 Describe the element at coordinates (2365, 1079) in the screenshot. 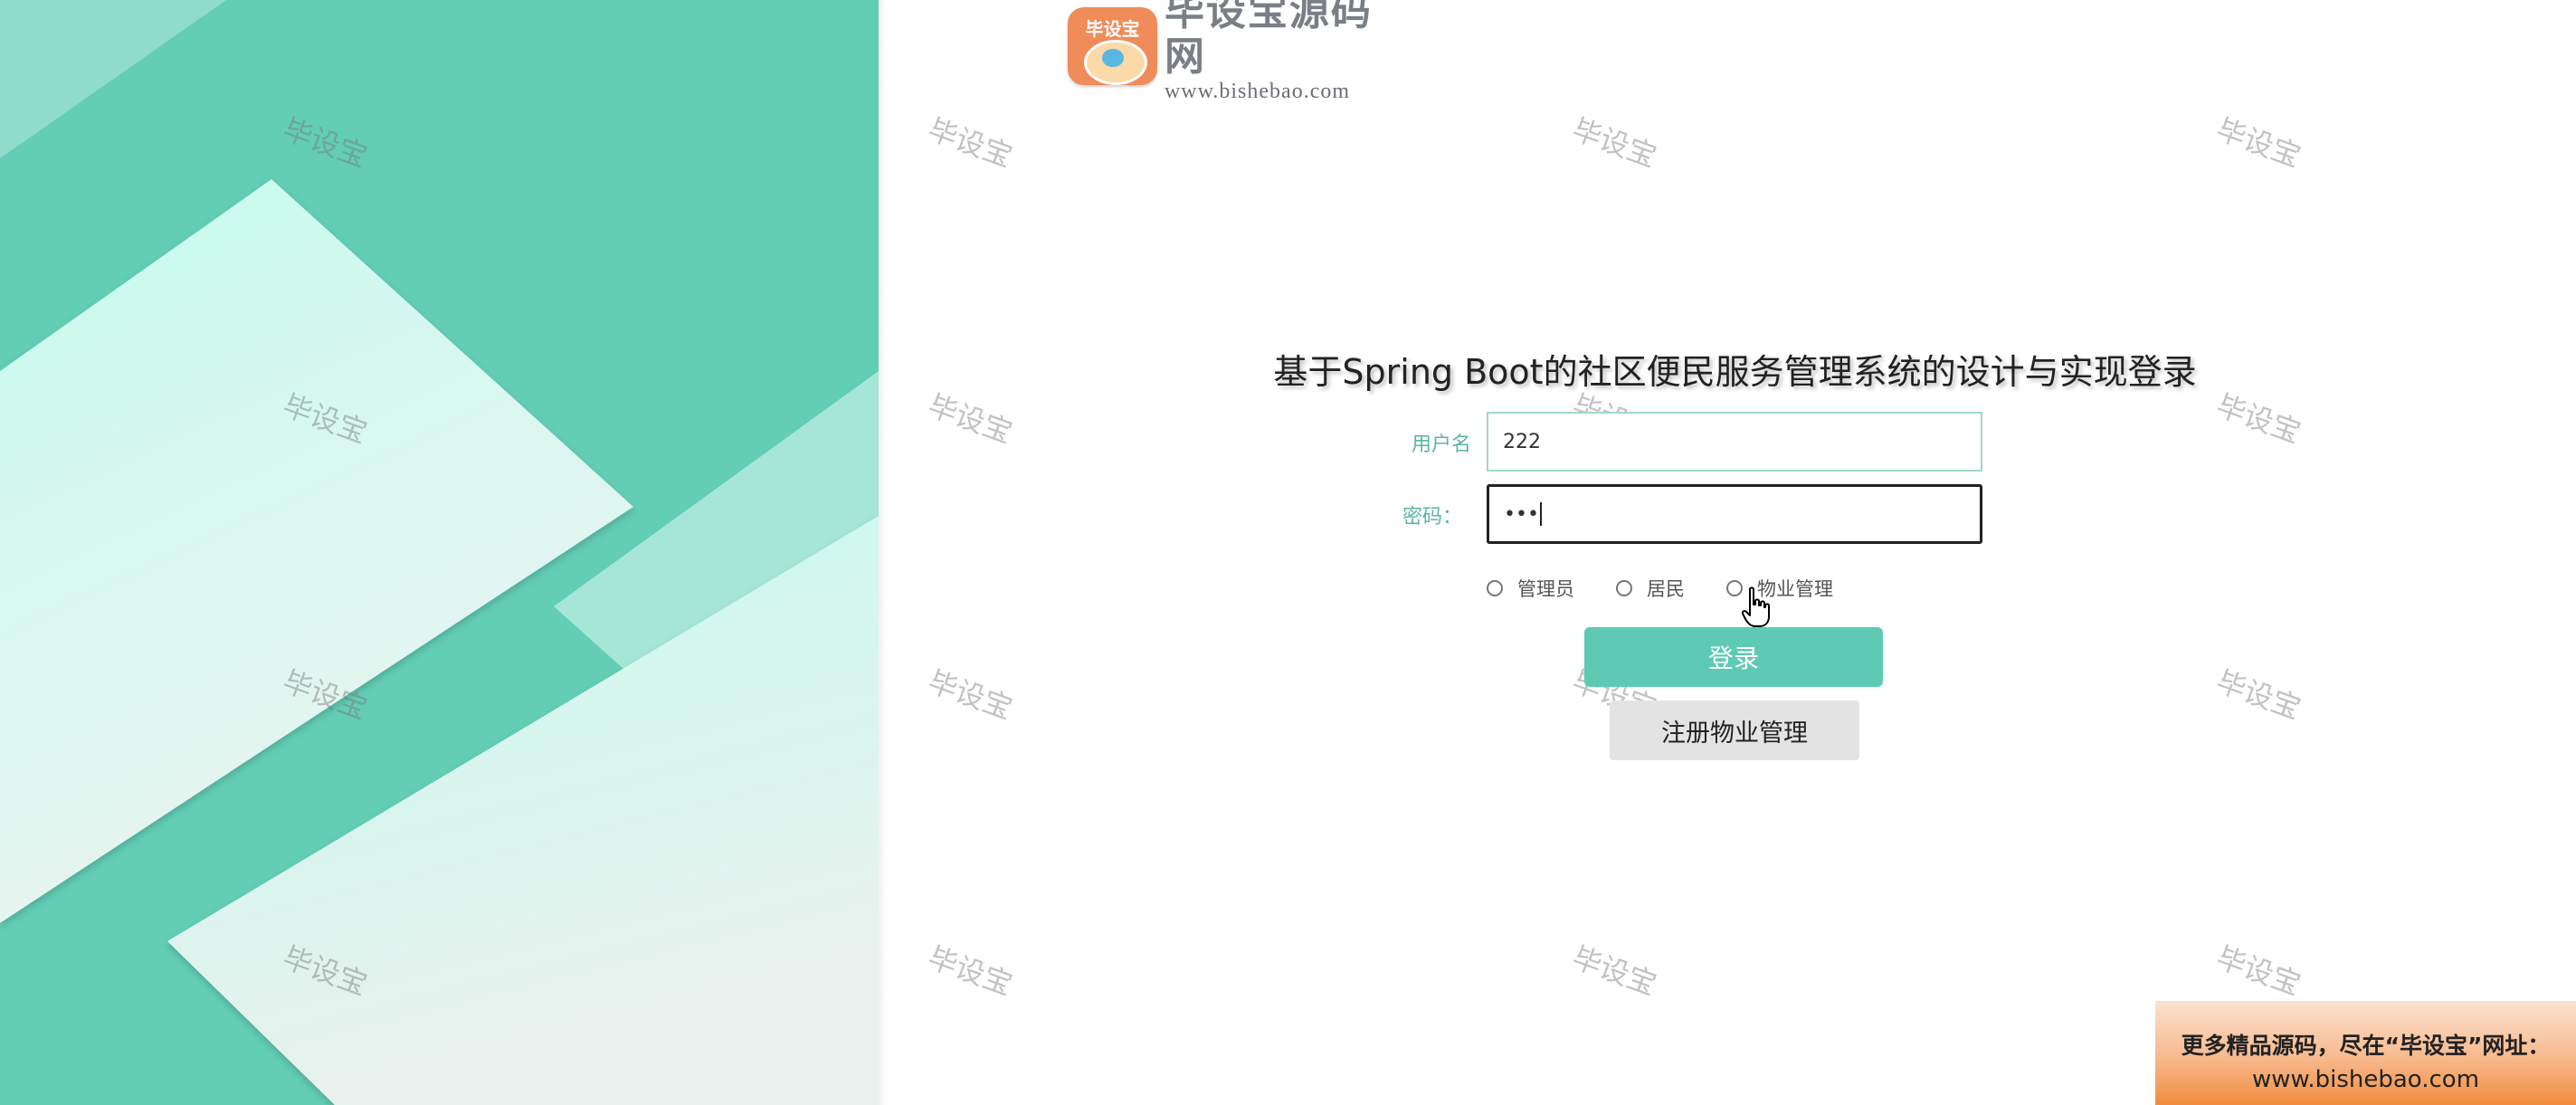

I see `promo-url: www.bishebao.com` at that location.